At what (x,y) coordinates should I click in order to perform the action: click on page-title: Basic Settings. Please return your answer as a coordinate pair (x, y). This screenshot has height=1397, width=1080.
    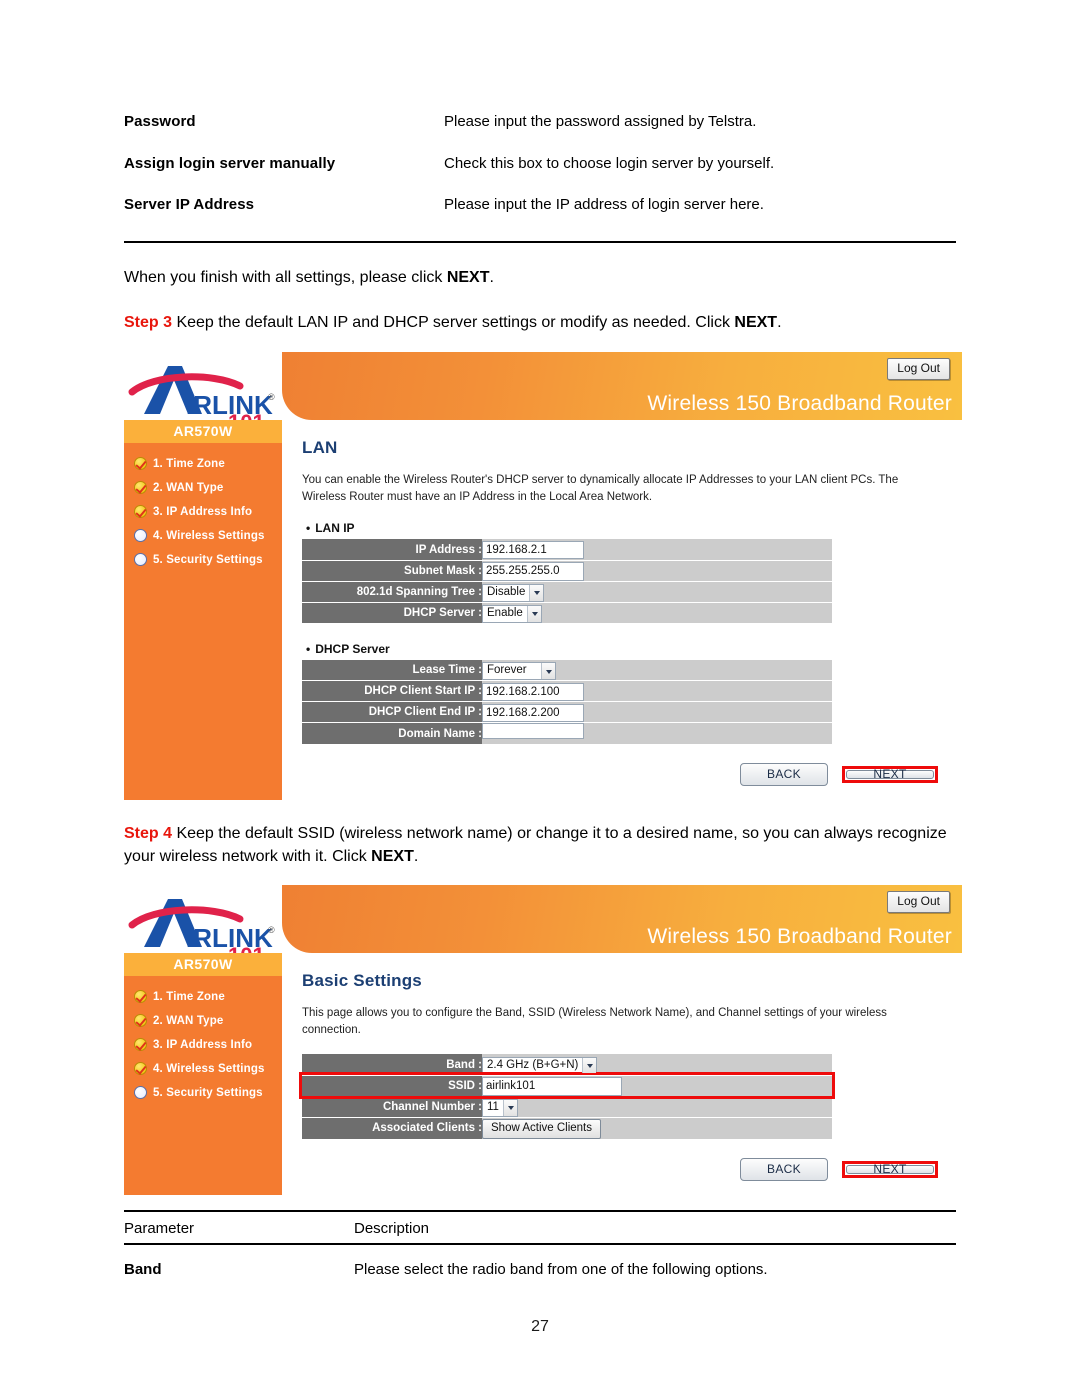
    Looking at the image, I should click on (362, 980).